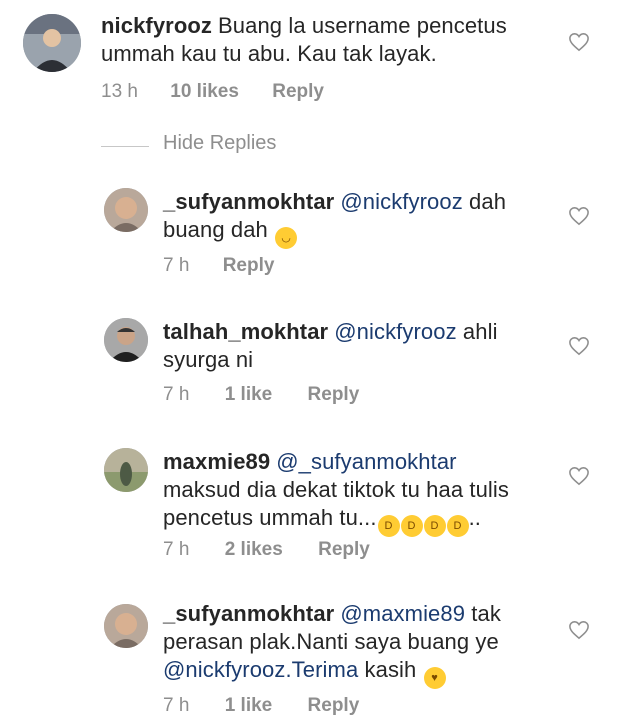 This screenshot has width=622, height=726. Describe the element at coordinates (486, 613) in the screenshot. I see `comment-text: tak` at that location.